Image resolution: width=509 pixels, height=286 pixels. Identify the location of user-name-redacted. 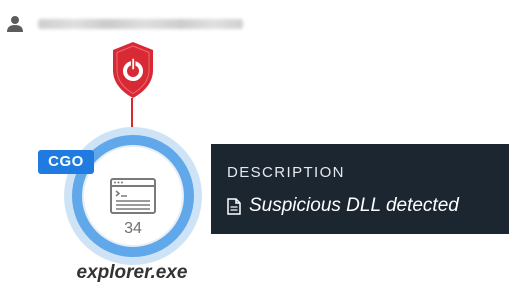
(140, 24).